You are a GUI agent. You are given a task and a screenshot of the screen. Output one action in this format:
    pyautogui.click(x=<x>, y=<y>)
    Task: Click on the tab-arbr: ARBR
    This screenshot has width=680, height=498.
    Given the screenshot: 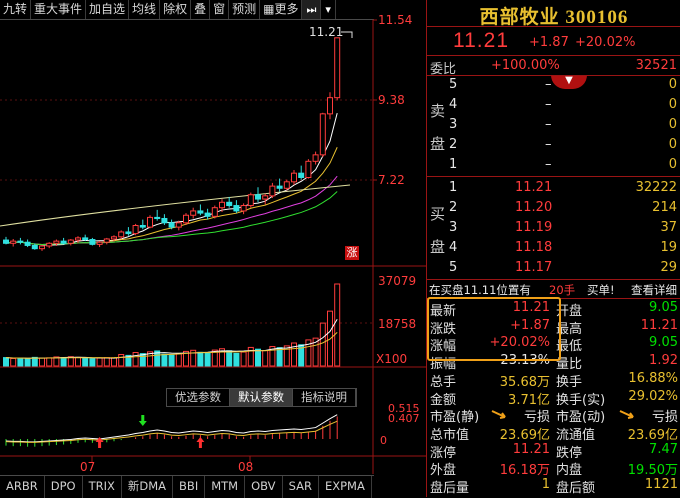 What is the action you would take?
    pyautogui.click(x=22, y=487)
    